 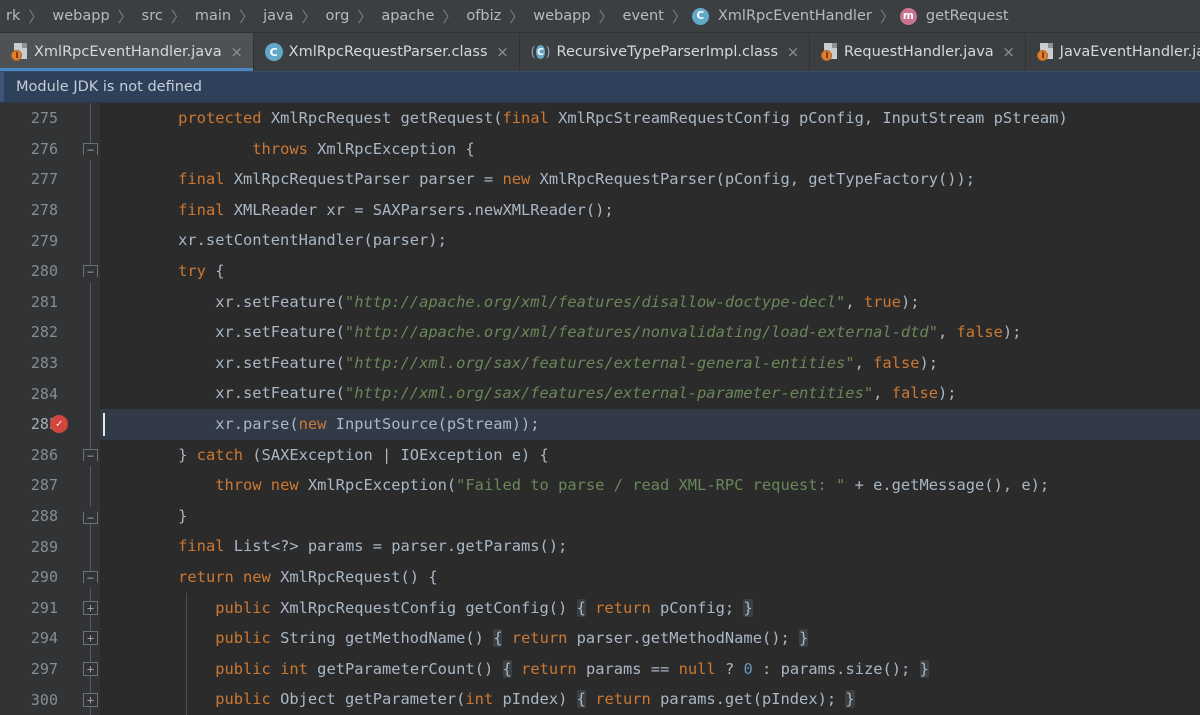 I want to click on code-line: 279 xr.setContentHandler(parser);, so click(x=600, y=240).